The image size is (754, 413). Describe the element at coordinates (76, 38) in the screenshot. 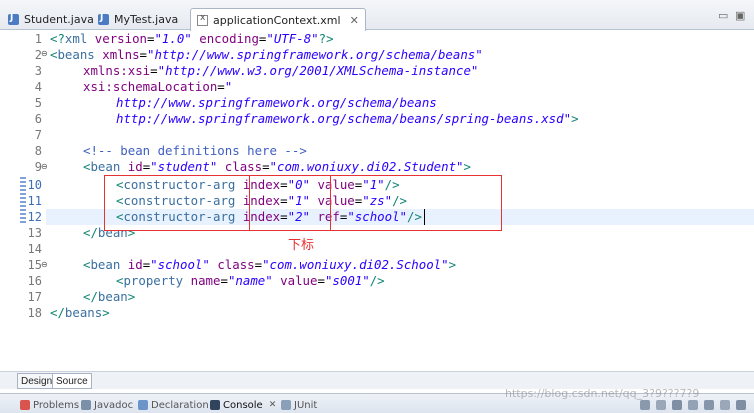

I see `code-token: xml` at that location.